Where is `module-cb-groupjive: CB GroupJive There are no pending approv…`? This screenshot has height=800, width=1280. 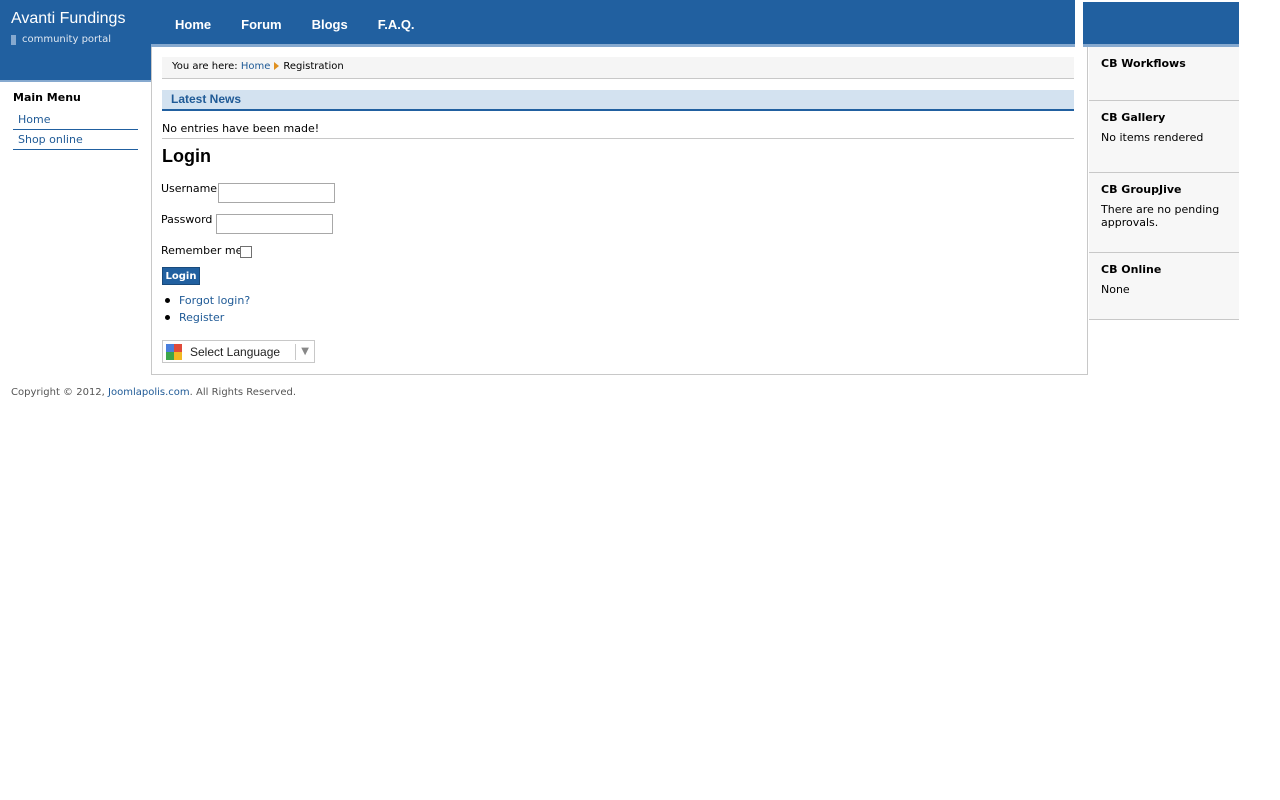 module-cb-groupjive: CB GroupJive There are no pending approv… is located at coordinates (1164, 213).